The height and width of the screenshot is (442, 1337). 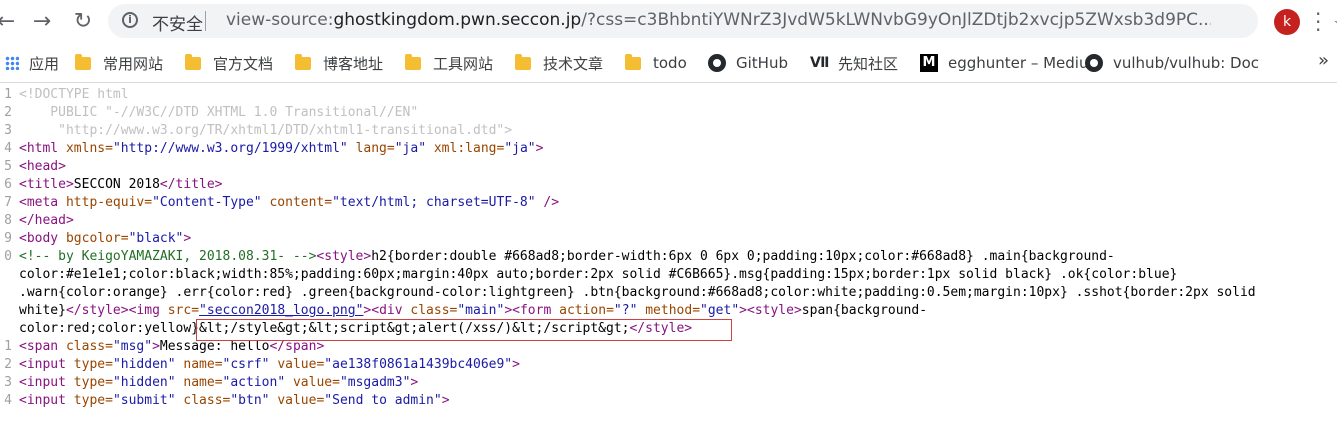 I want to click on value: "hidden", so click(x=144, y=364).